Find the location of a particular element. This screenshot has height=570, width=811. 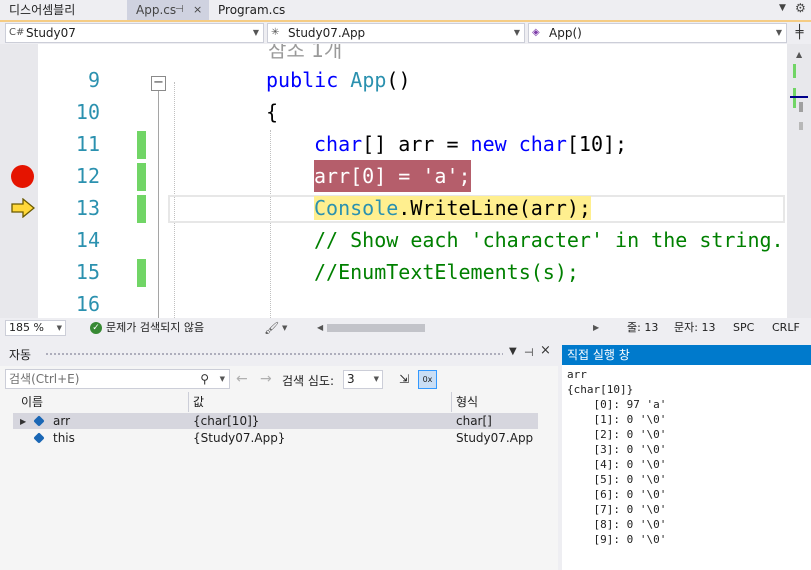

tab-disassembly: 디스어셈블리 is located at coordinates (63, 10).